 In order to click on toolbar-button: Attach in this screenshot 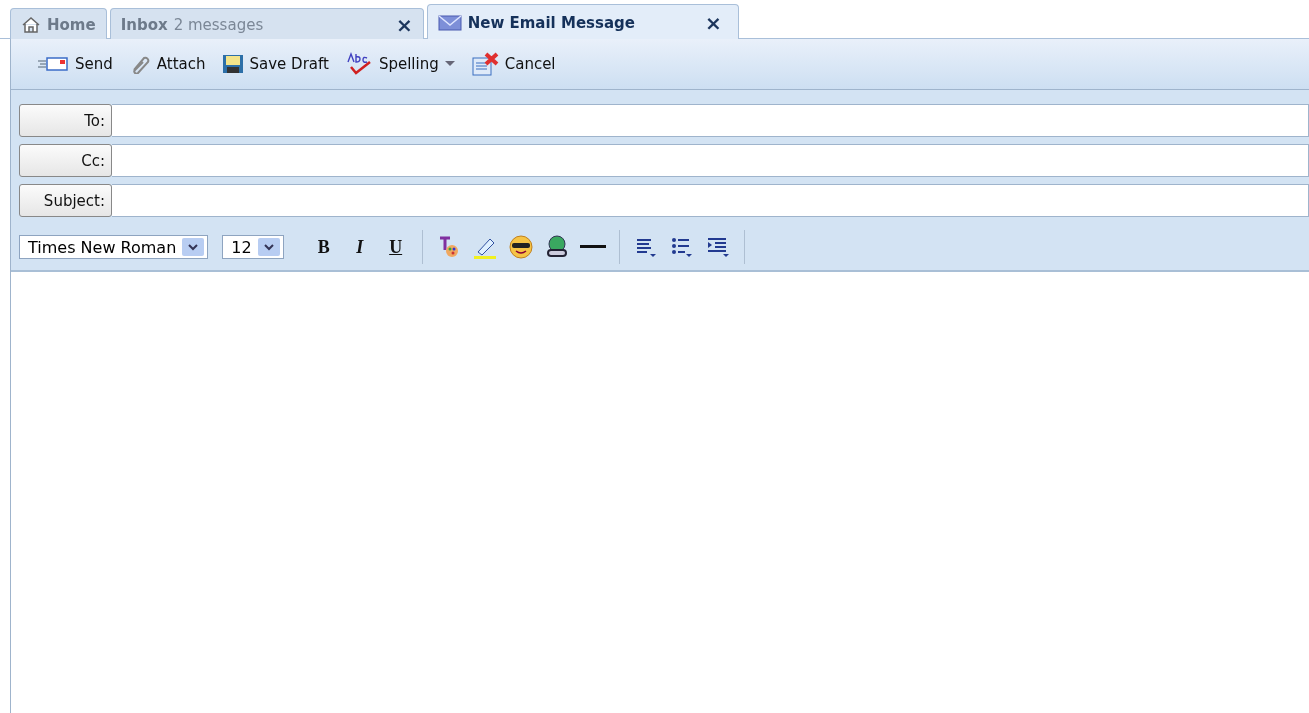, I will do `click(167, 64)`.